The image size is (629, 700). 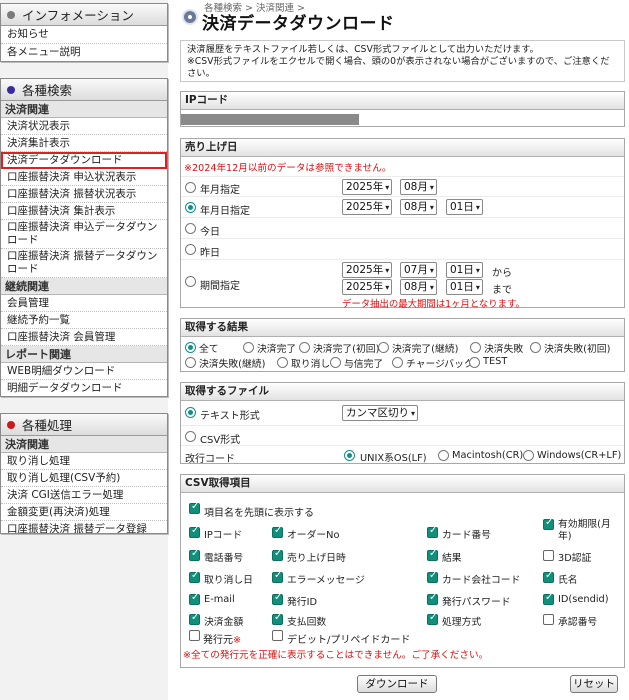 I want to click on reset-button: リセット, so click(x=594, y=684).